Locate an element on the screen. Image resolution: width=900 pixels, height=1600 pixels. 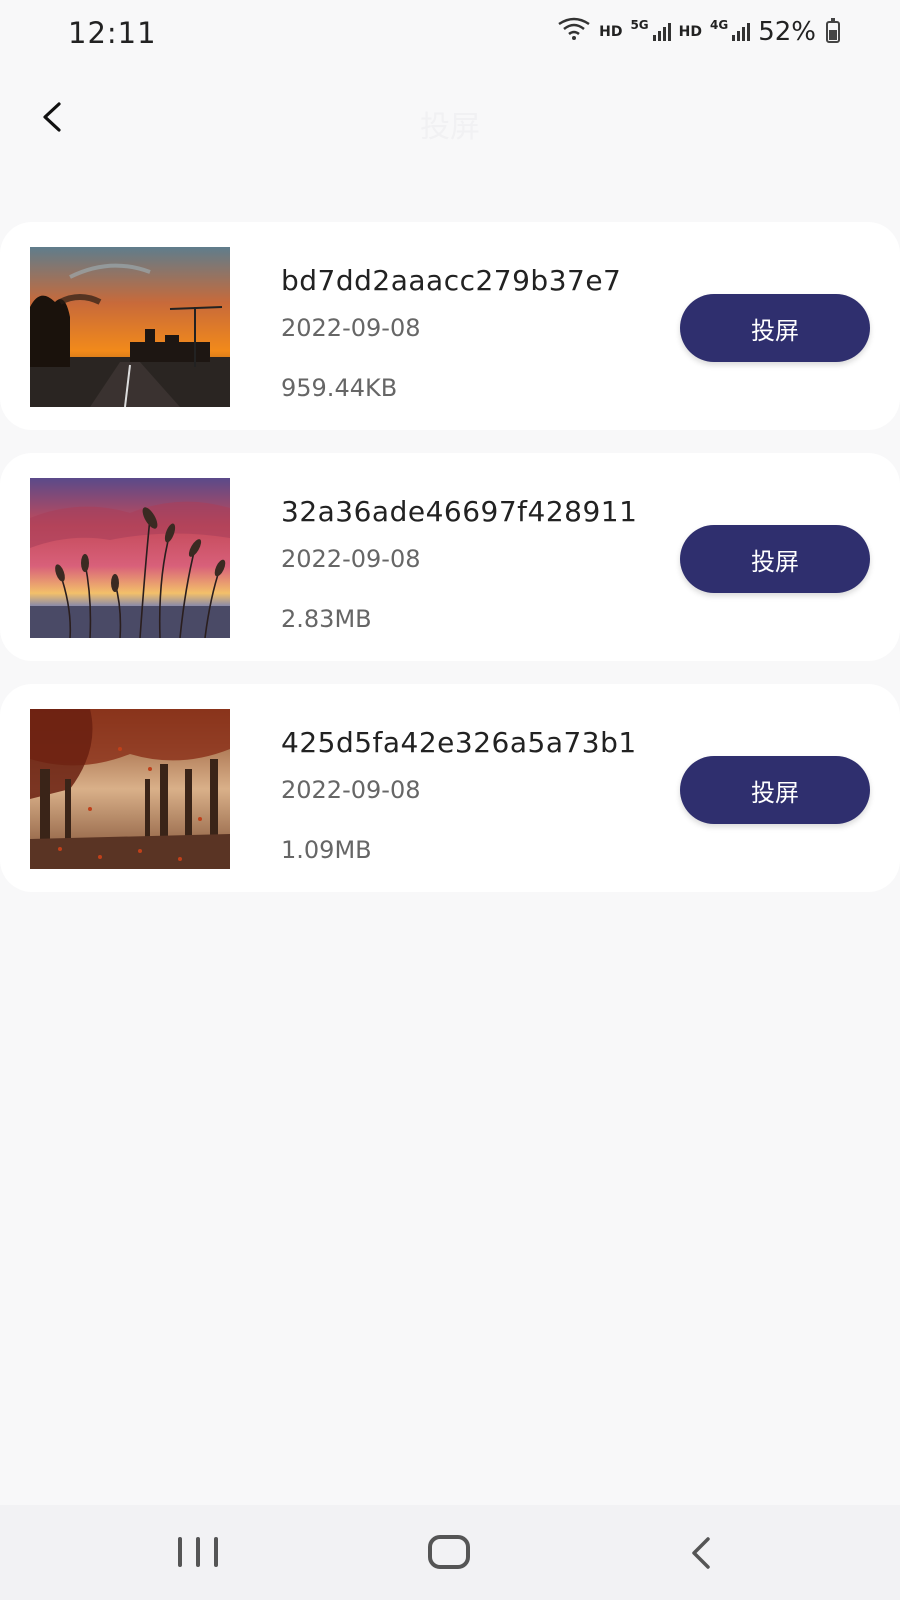
battery-icon is located at coordinates (833, 30).